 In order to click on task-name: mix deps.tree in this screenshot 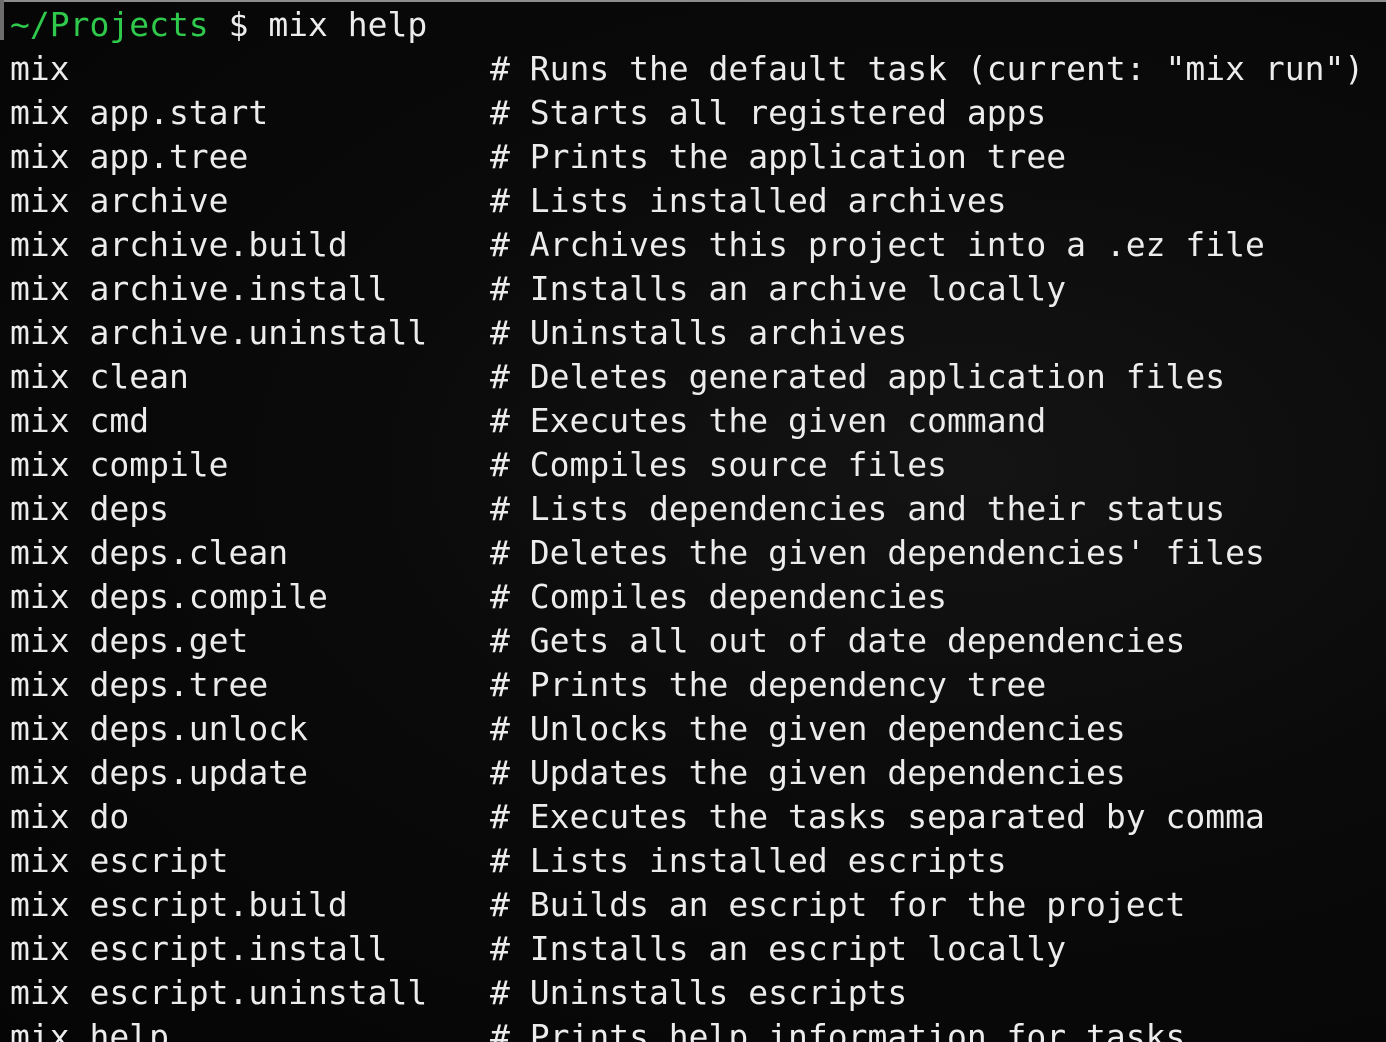, I will do `click(139, 684)`.